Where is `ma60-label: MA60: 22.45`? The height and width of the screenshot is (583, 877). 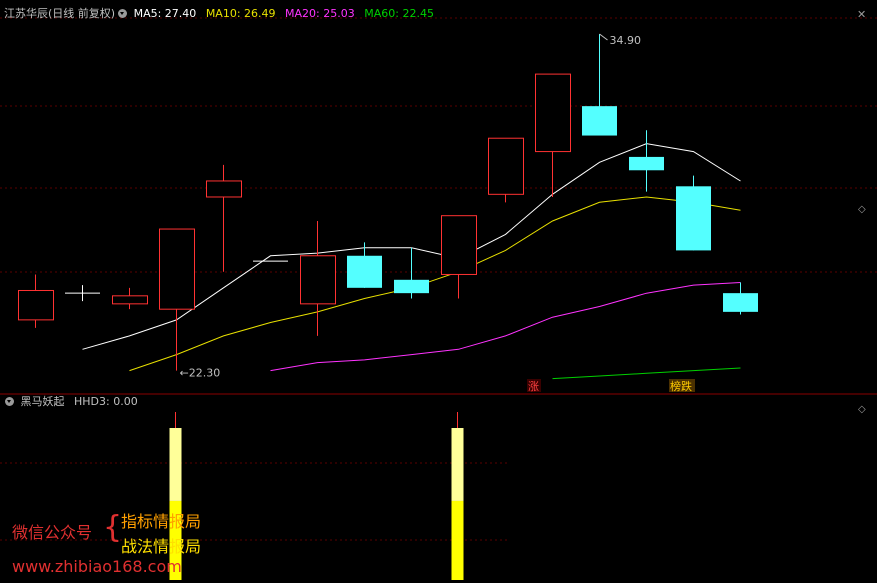
ma60-label: MA60: 22.45 is located at coordinates (399, 13).